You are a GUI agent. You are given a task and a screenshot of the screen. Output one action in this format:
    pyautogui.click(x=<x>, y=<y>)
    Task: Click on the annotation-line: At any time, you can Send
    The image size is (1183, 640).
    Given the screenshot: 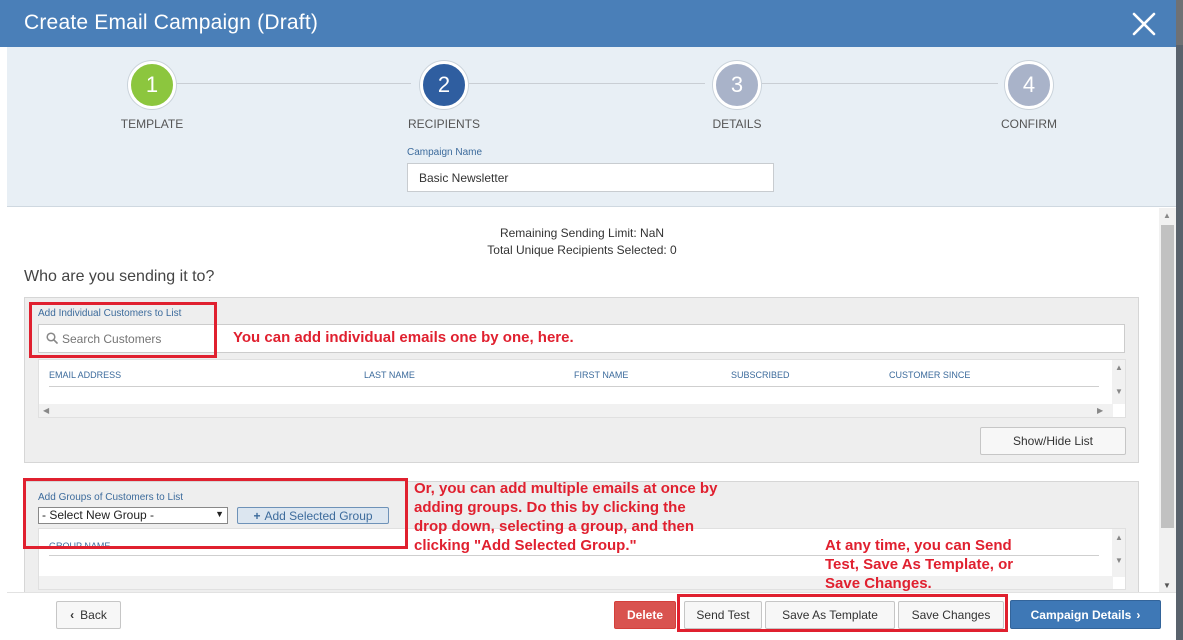 What is the action you would take?
    pyautogui.click(x=918, y=545)
    